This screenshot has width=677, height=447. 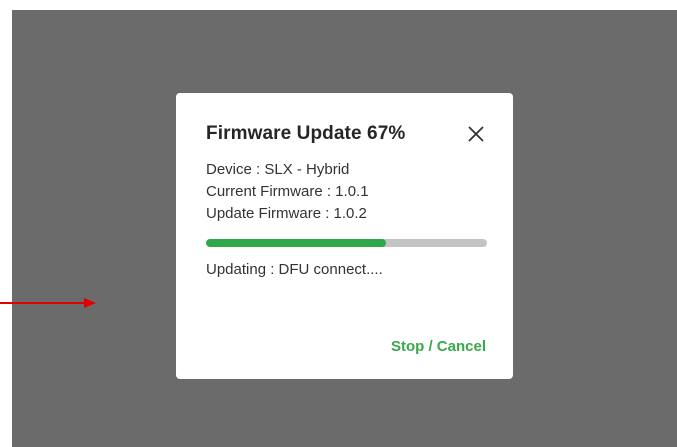 I want to click on close-icon, so click(x=476, y=134).